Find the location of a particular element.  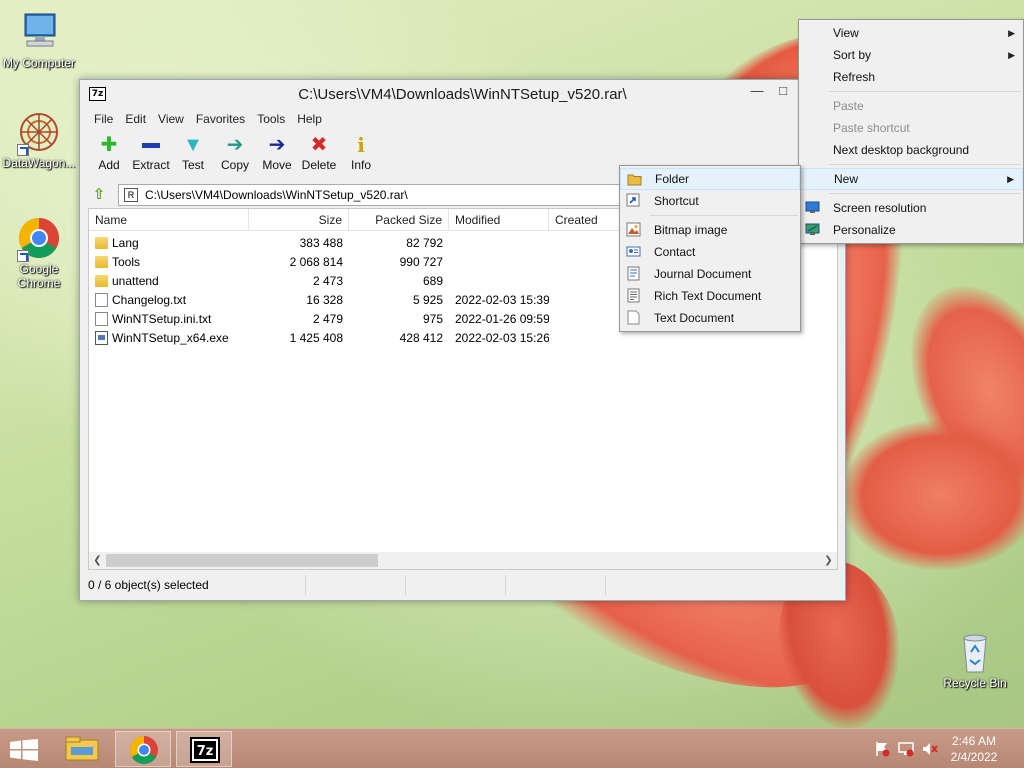

scroll-right-icon: ❯ is located at coordinates (828, 560).